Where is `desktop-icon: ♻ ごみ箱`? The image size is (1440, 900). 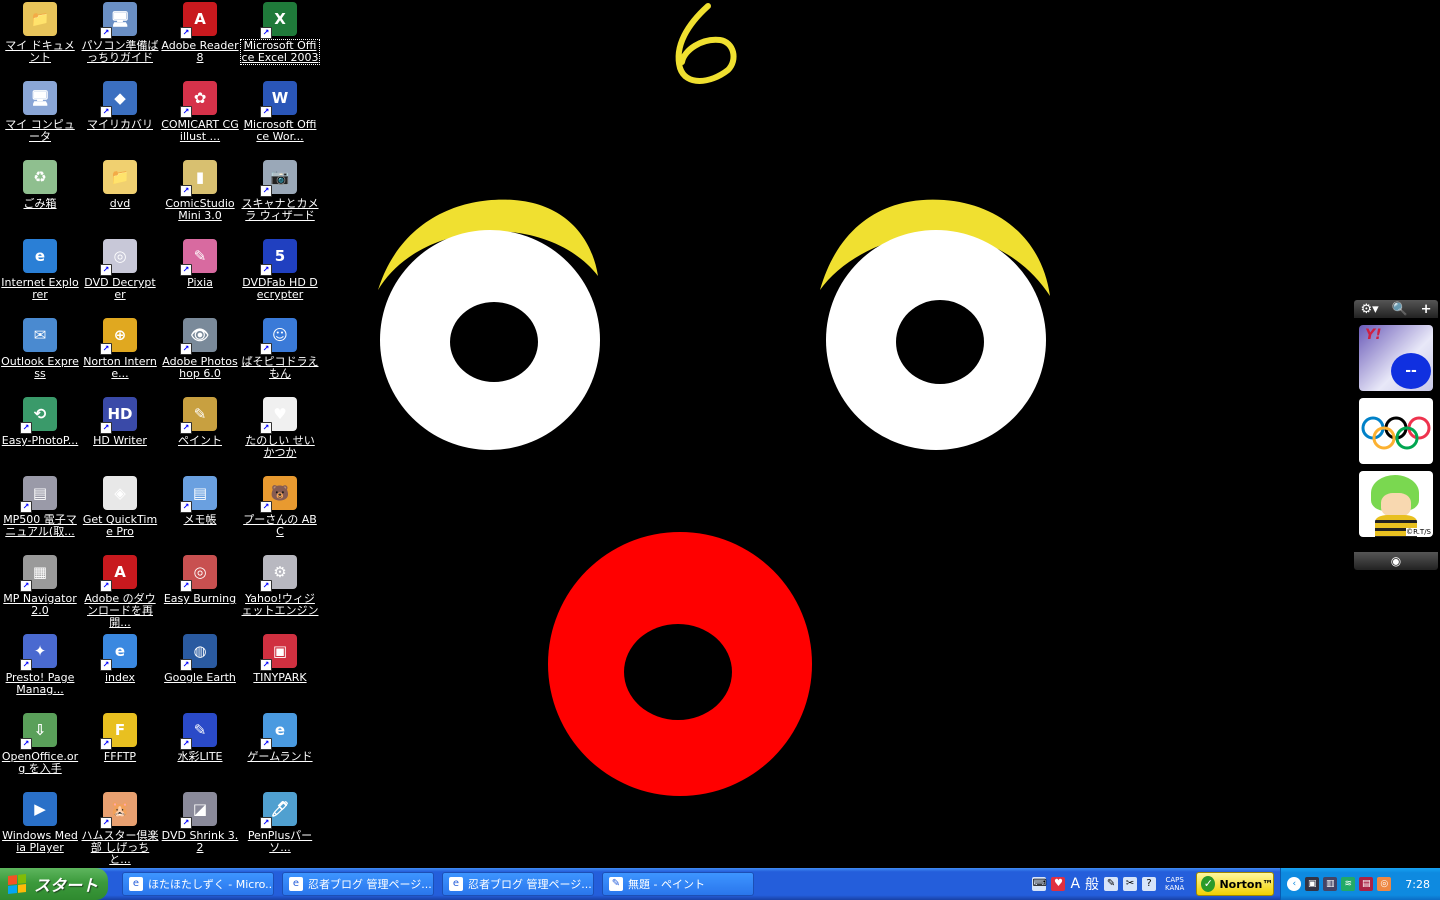
desktop-icon: ♻ ごみ箱 is located at coordinates (40, 197).